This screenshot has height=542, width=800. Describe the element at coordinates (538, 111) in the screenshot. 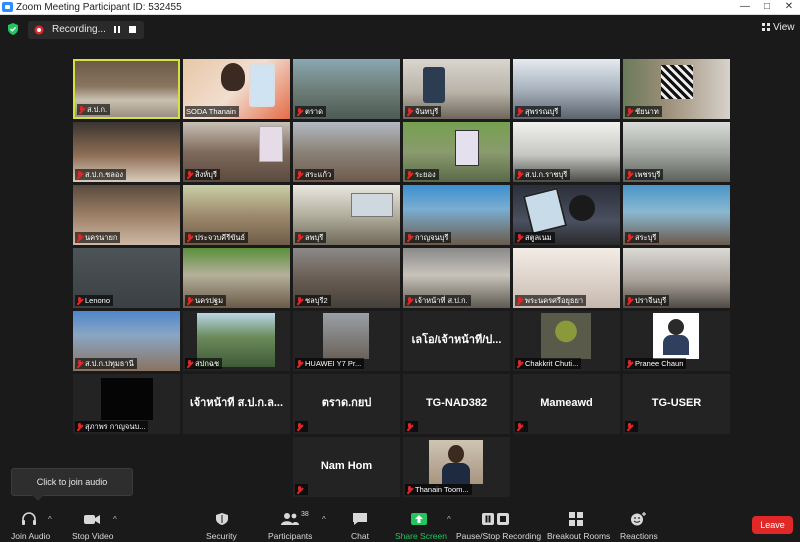

I see `participant-name: สุพรรณบุรี` at that location.